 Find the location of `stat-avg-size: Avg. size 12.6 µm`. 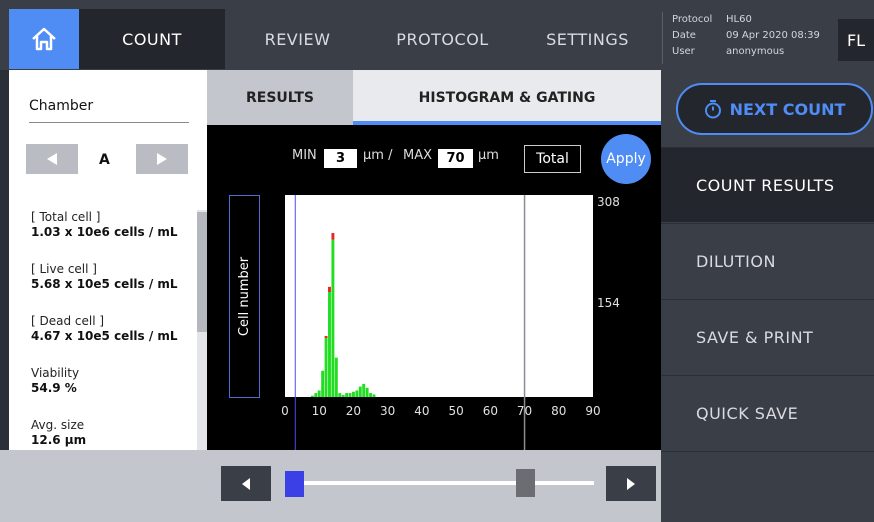

stat-avg-size: Avg. size 12.6 µm is located at coordinates (58, 433).